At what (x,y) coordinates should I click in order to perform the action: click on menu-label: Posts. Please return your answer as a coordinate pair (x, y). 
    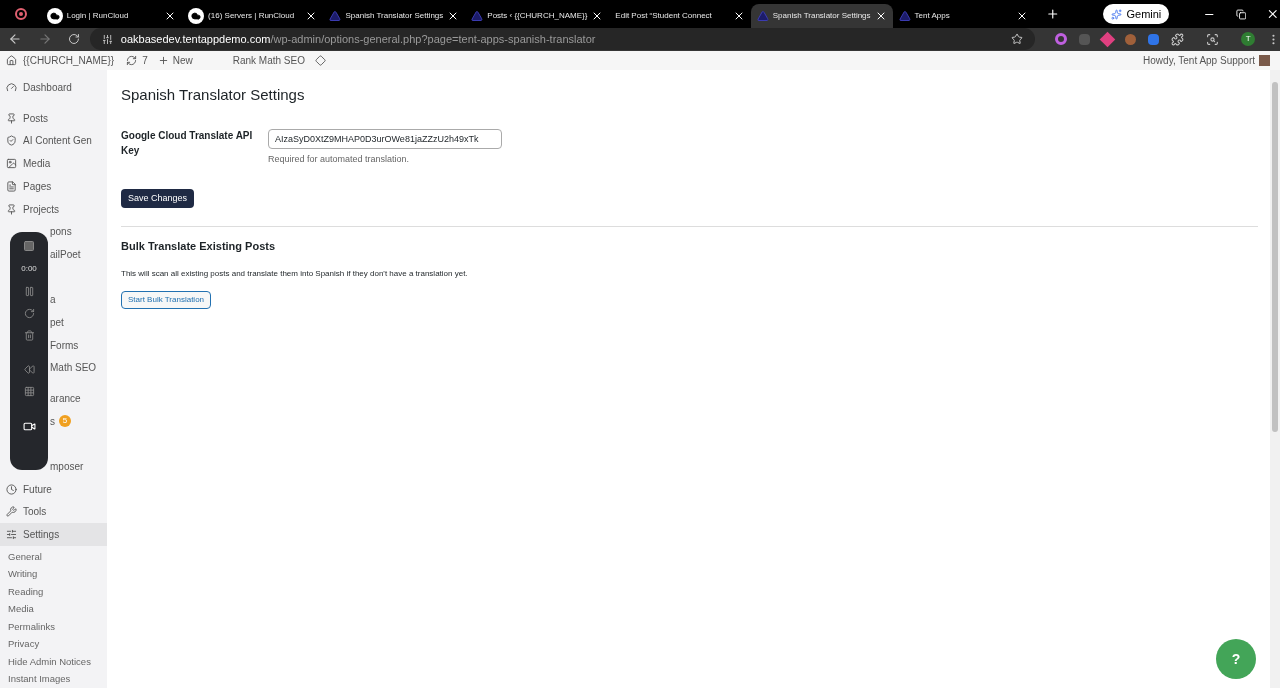
    Looking at the image, I should click on (35, 118).